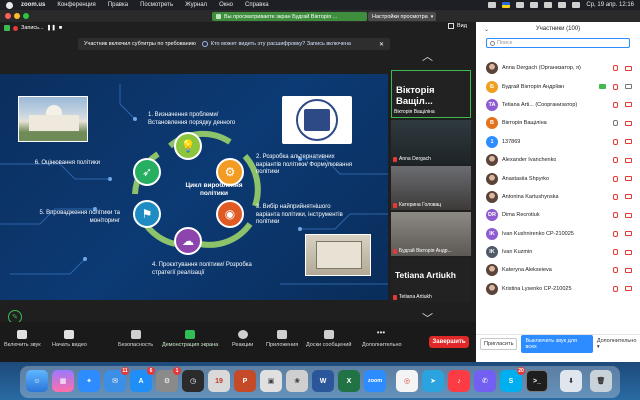  What do you see at coordinates (628, 87) in the screenshot?
I see `video-on-icon` at bounding box center [628, 87].